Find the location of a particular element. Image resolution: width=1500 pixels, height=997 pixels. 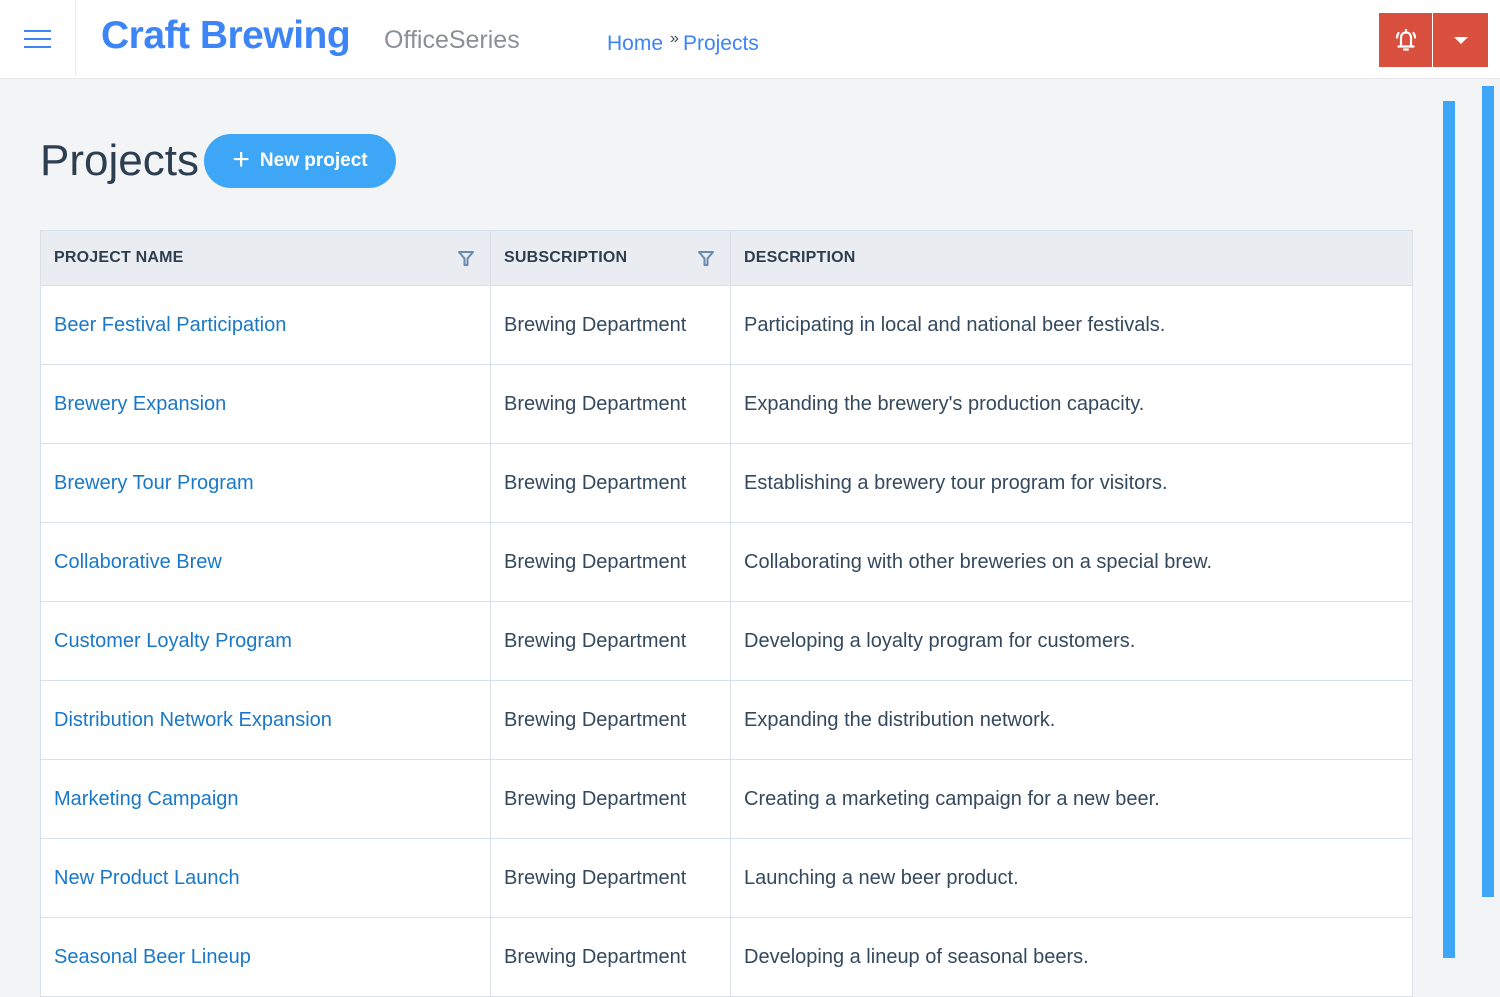

cell-project-name: Brewery Expansion is located at coordinates (266, 404).